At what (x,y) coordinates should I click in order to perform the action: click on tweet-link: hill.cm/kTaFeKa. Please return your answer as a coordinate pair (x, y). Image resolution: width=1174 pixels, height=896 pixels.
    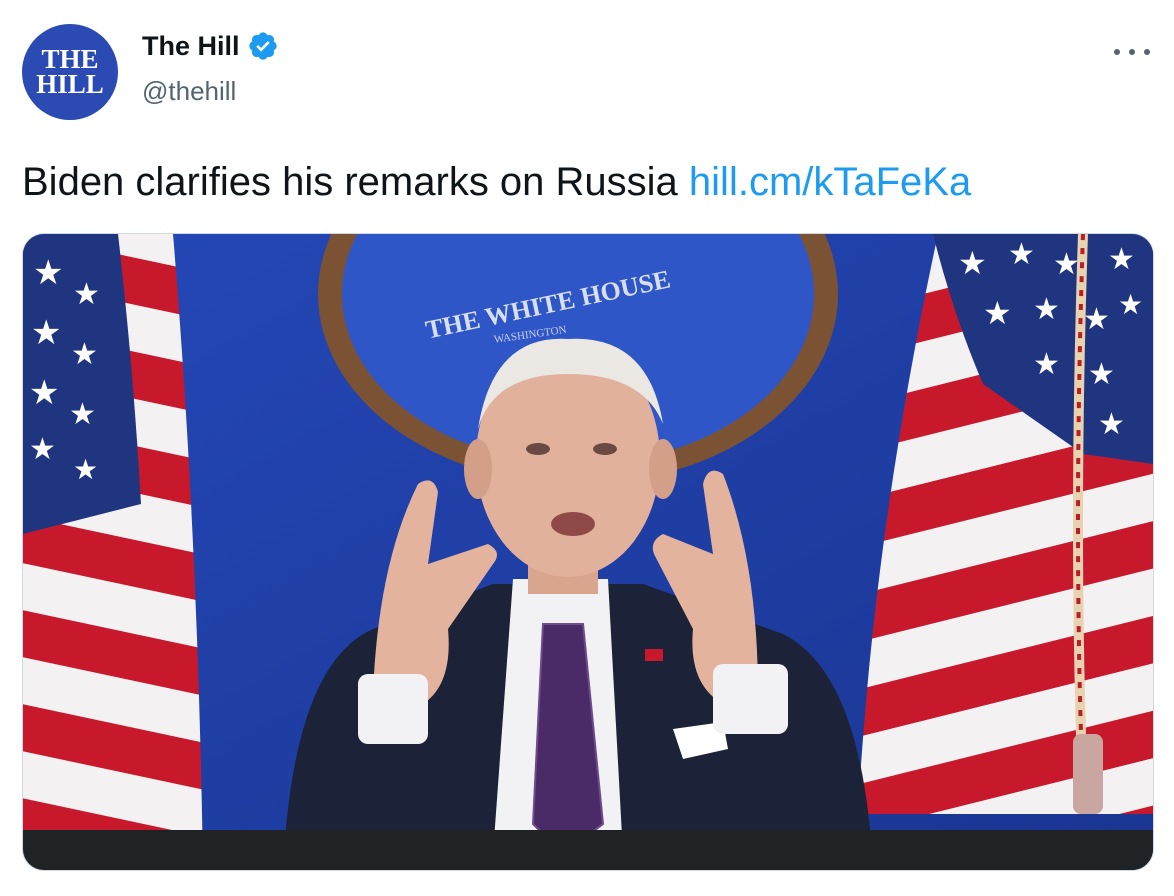
    Looking at the image, I should click on (830, 182).